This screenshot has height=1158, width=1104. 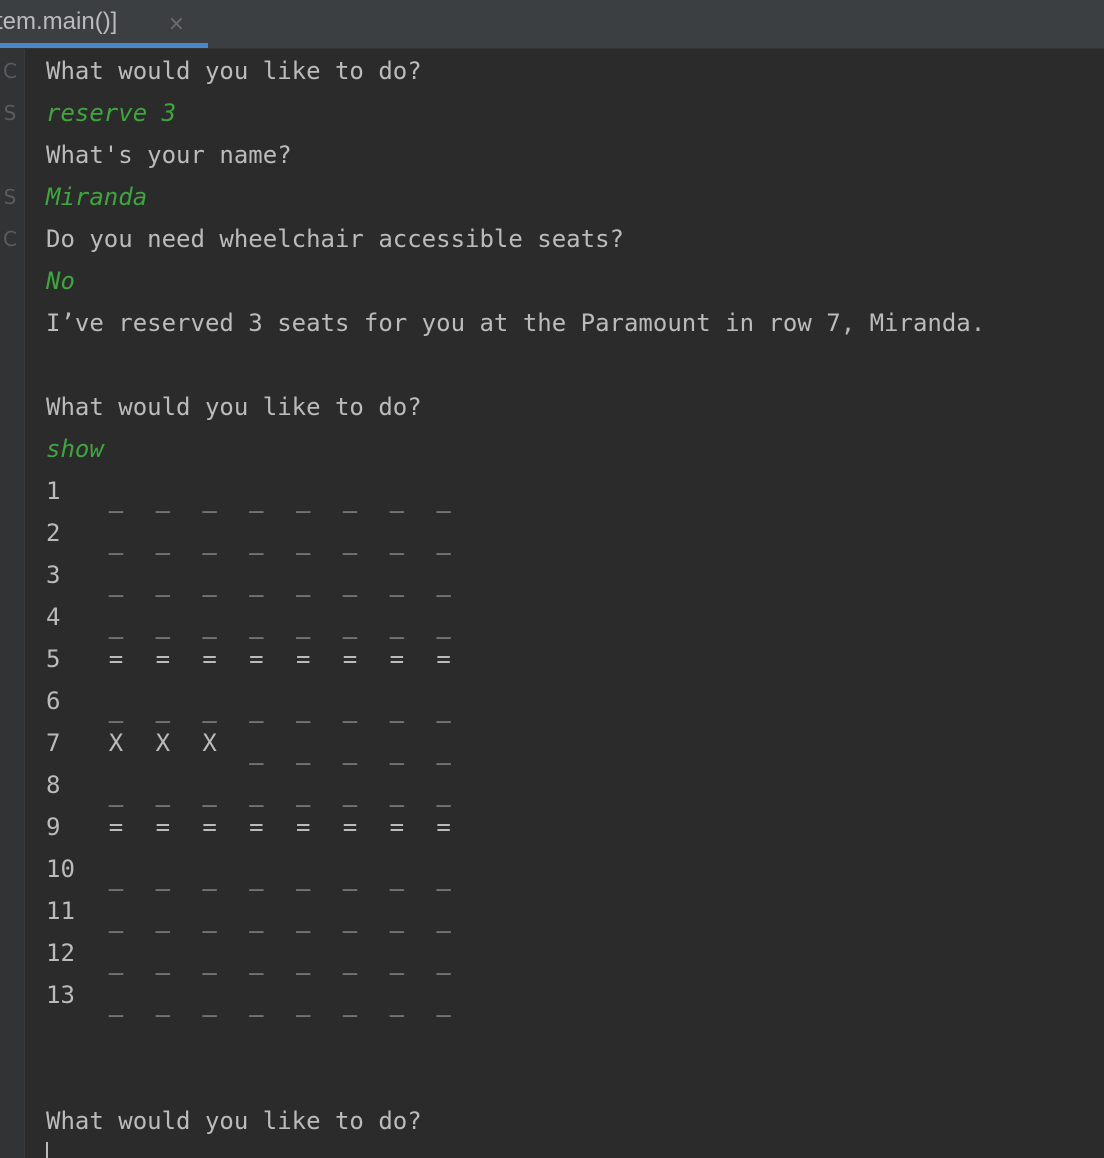 I want to click on seat-row: 3 _ _ _ _ _ _ _ _, so click(x=256, y=575).